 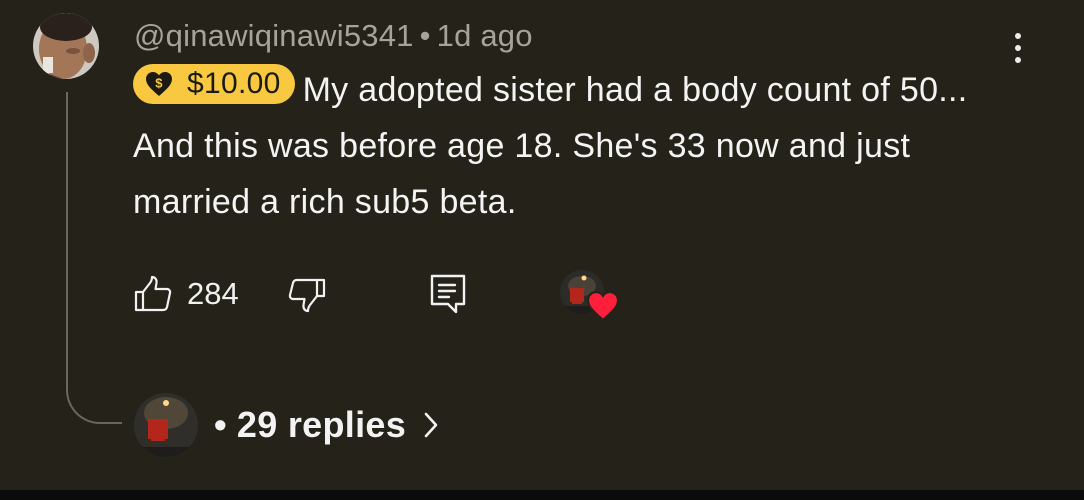 I want to click on reply-avatar, so click(x=166, y=425).